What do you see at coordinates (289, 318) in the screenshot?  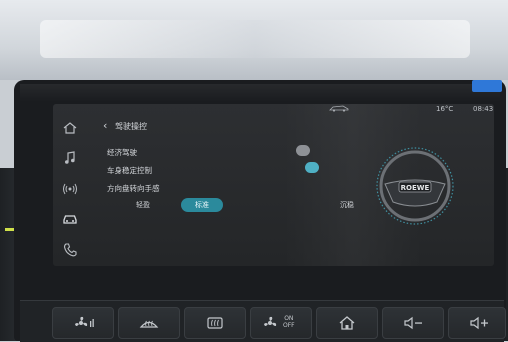 I see `fan-on-text: ON` at bounding box center [289, 318].